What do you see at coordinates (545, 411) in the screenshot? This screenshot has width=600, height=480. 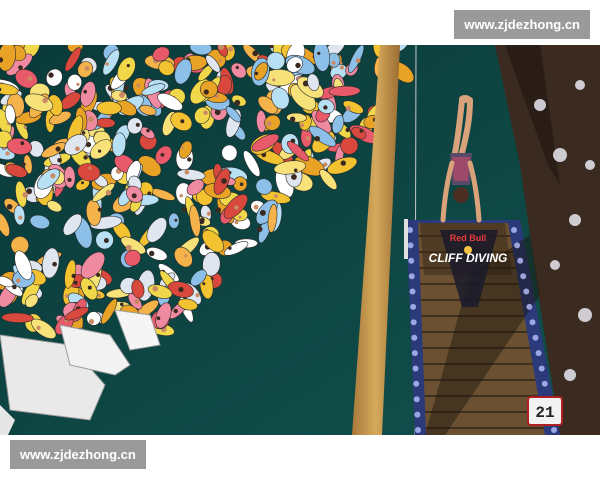 I see `height-counter: 21` at bounding box center [545, 411].